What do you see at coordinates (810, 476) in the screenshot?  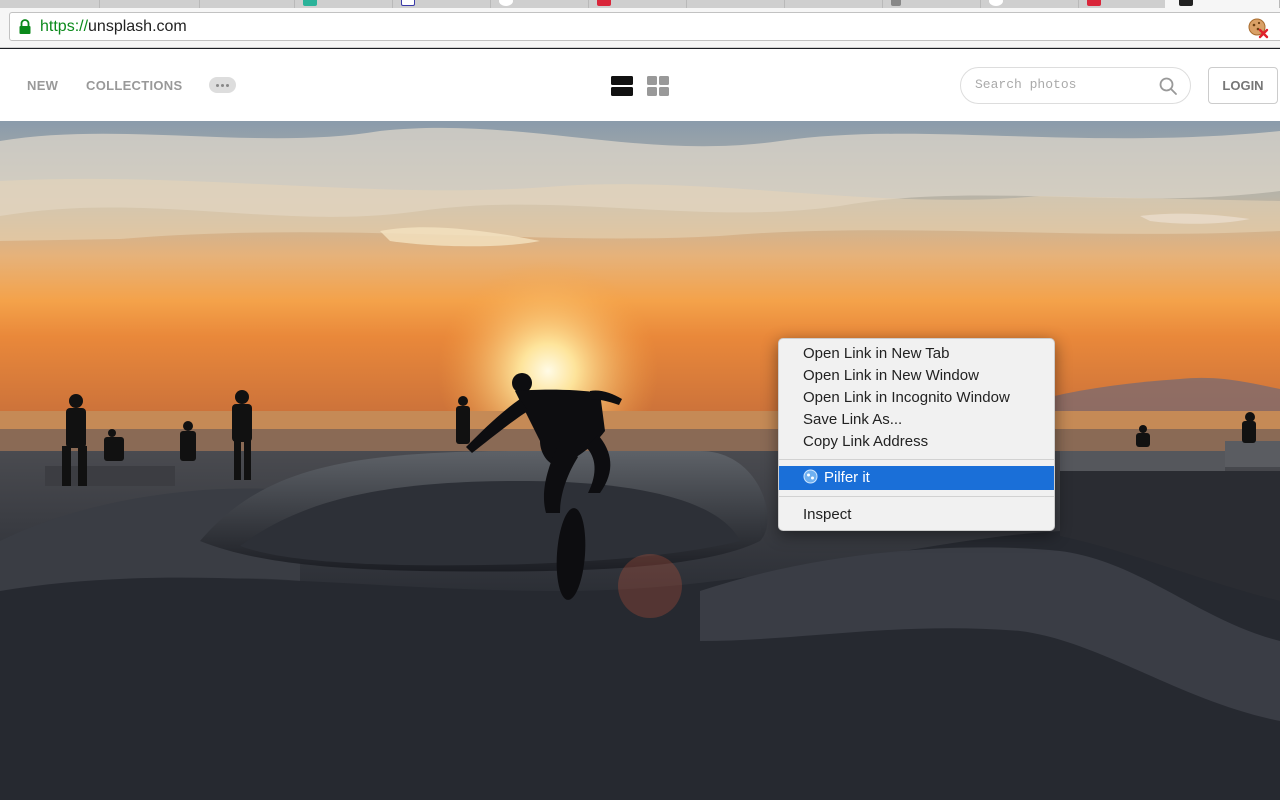 I see `pilfer-icon` at bounding box center [810, 476].